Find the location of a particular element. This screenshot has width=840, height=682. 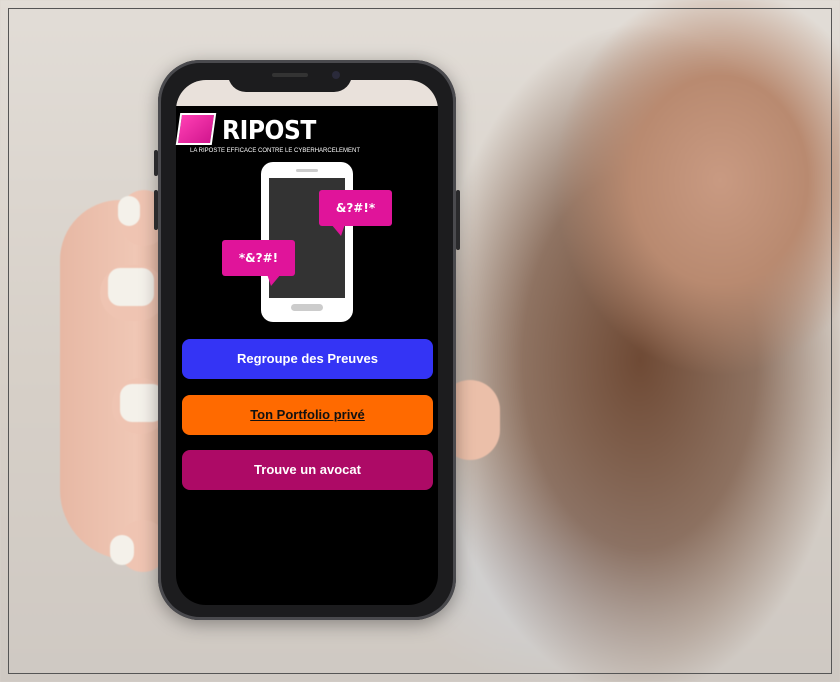

gather-evidence-button: Regroupe des Preuves is located at coordinates (307, 359).